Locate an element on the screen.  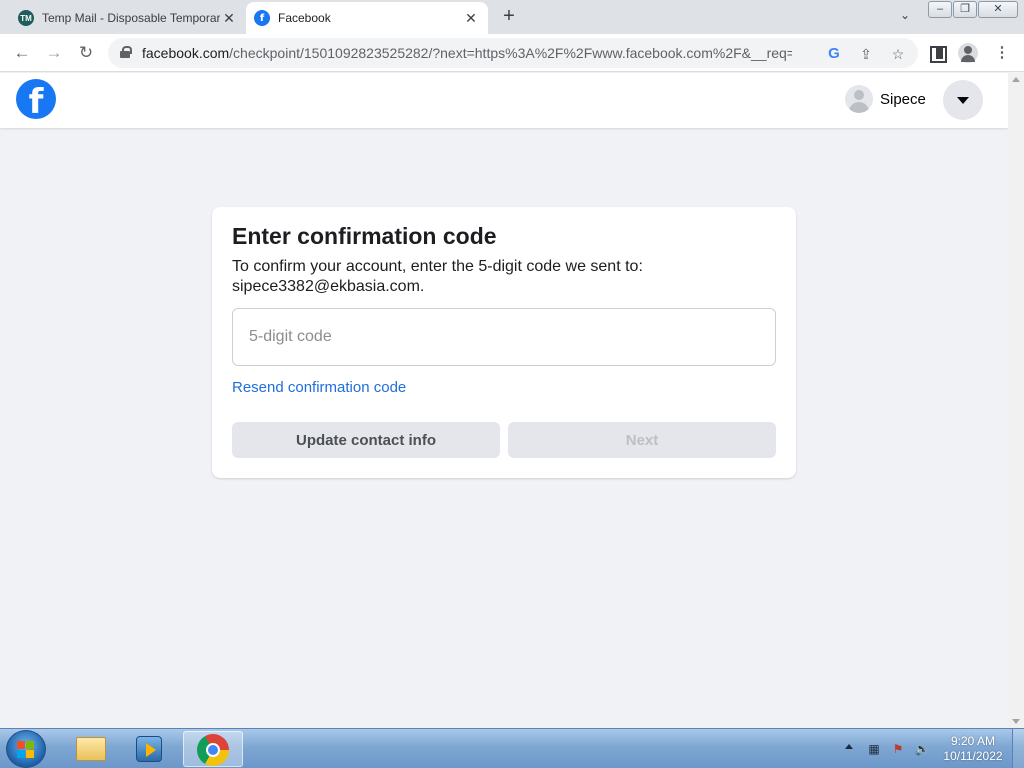
clock-date: 10/11/2022 is located at coordinates (973, 756).